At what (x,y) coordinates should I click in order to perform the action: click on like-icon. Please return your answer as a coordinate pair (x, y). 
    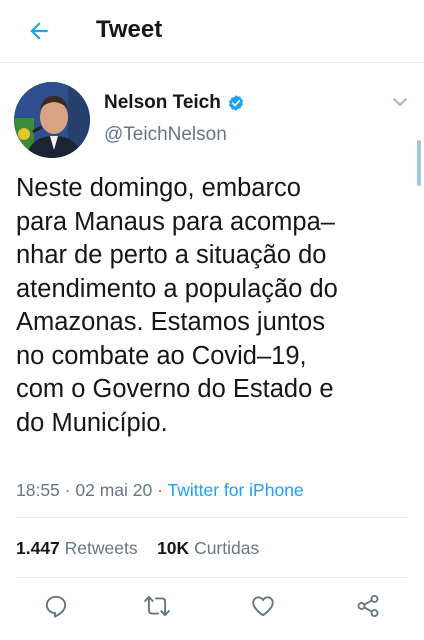
    Looking at the image, I should click on (263, 606).